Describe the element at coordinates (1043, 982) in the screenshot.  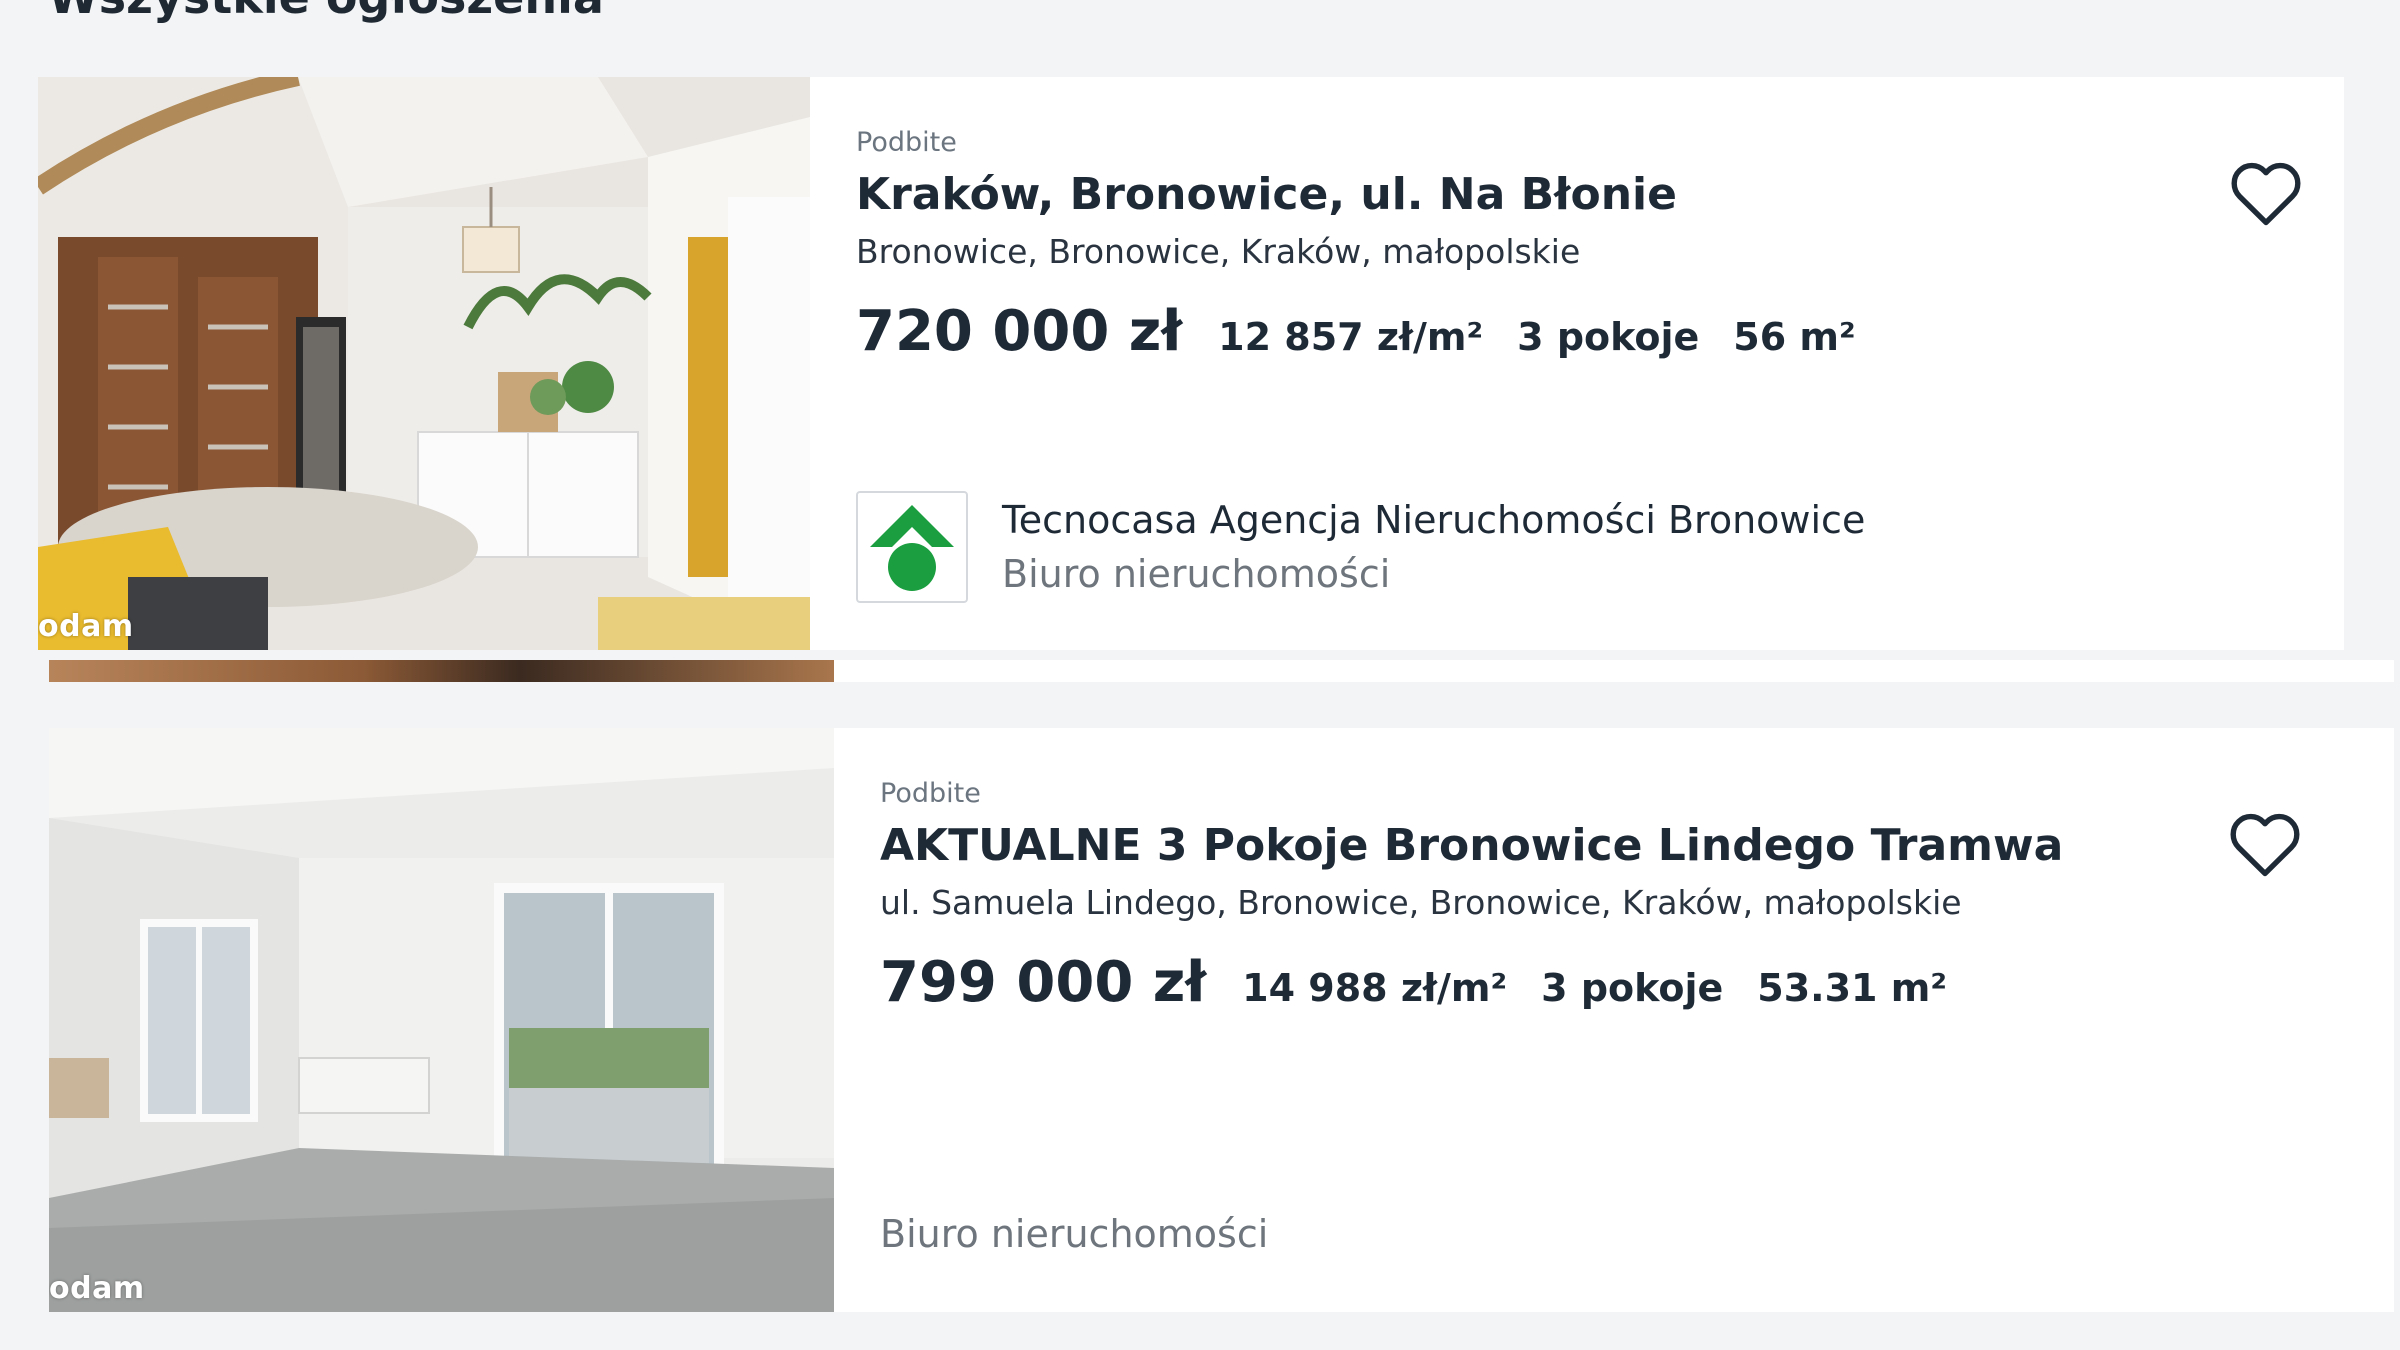
I see `listing-price: 799 000 zł` at that location.